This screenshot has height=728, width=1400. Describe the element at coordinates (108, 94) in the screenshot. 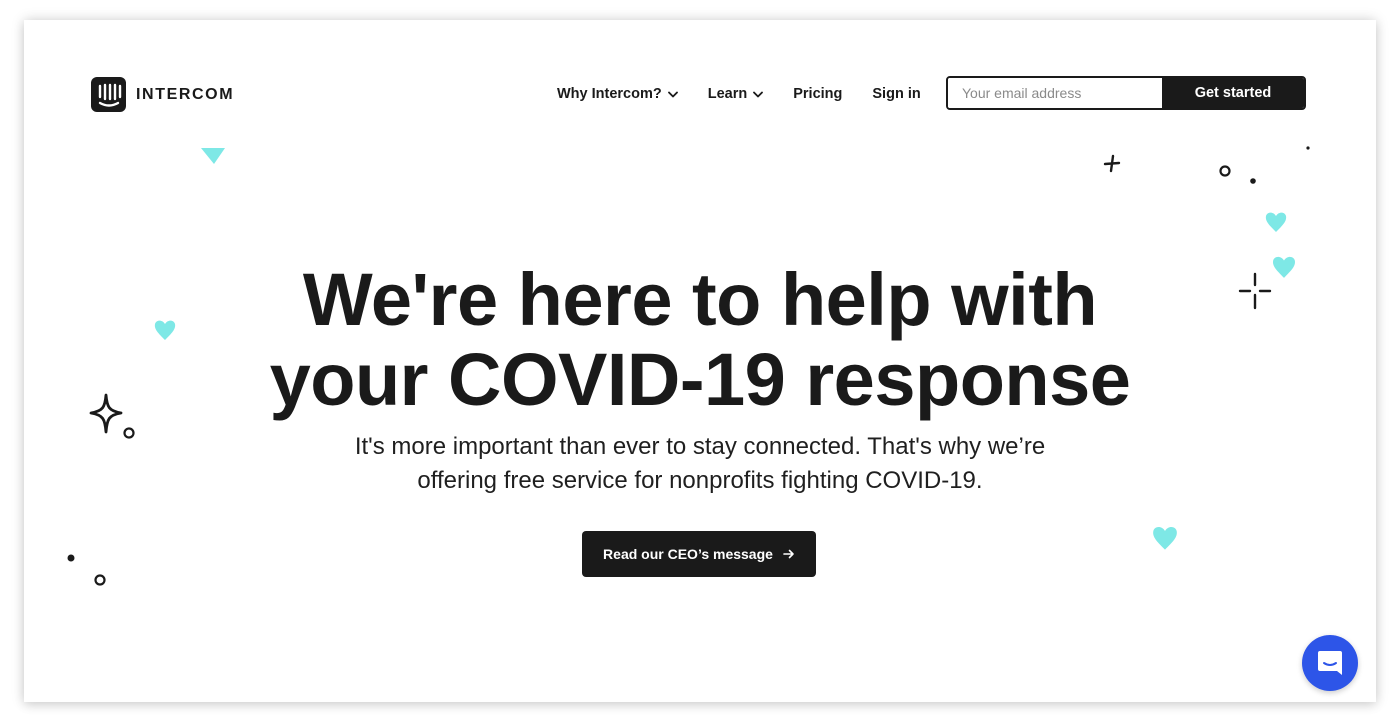

I see `intercom-logo-icon` at that location.